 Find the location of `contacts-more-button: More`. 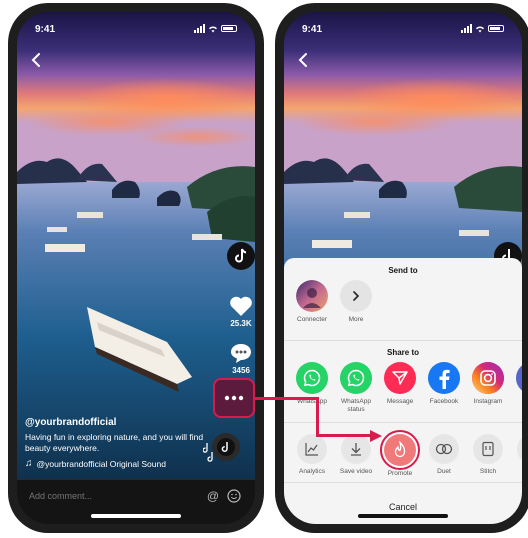

contacts-more-button: More is located at coordinates (356, 302).